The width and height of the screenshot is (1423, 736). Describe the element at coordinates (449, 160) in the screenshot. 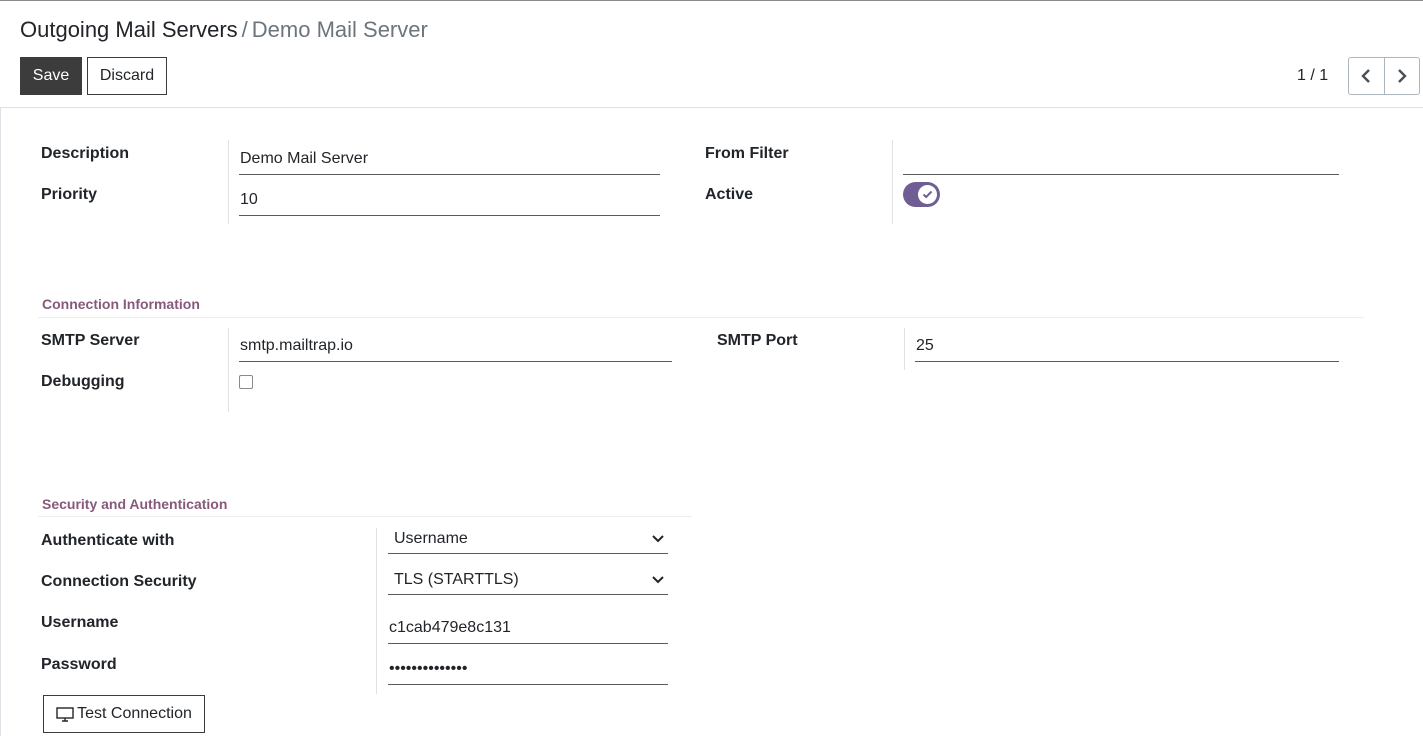

I see `description-field: Demo Mail Server` at that location.